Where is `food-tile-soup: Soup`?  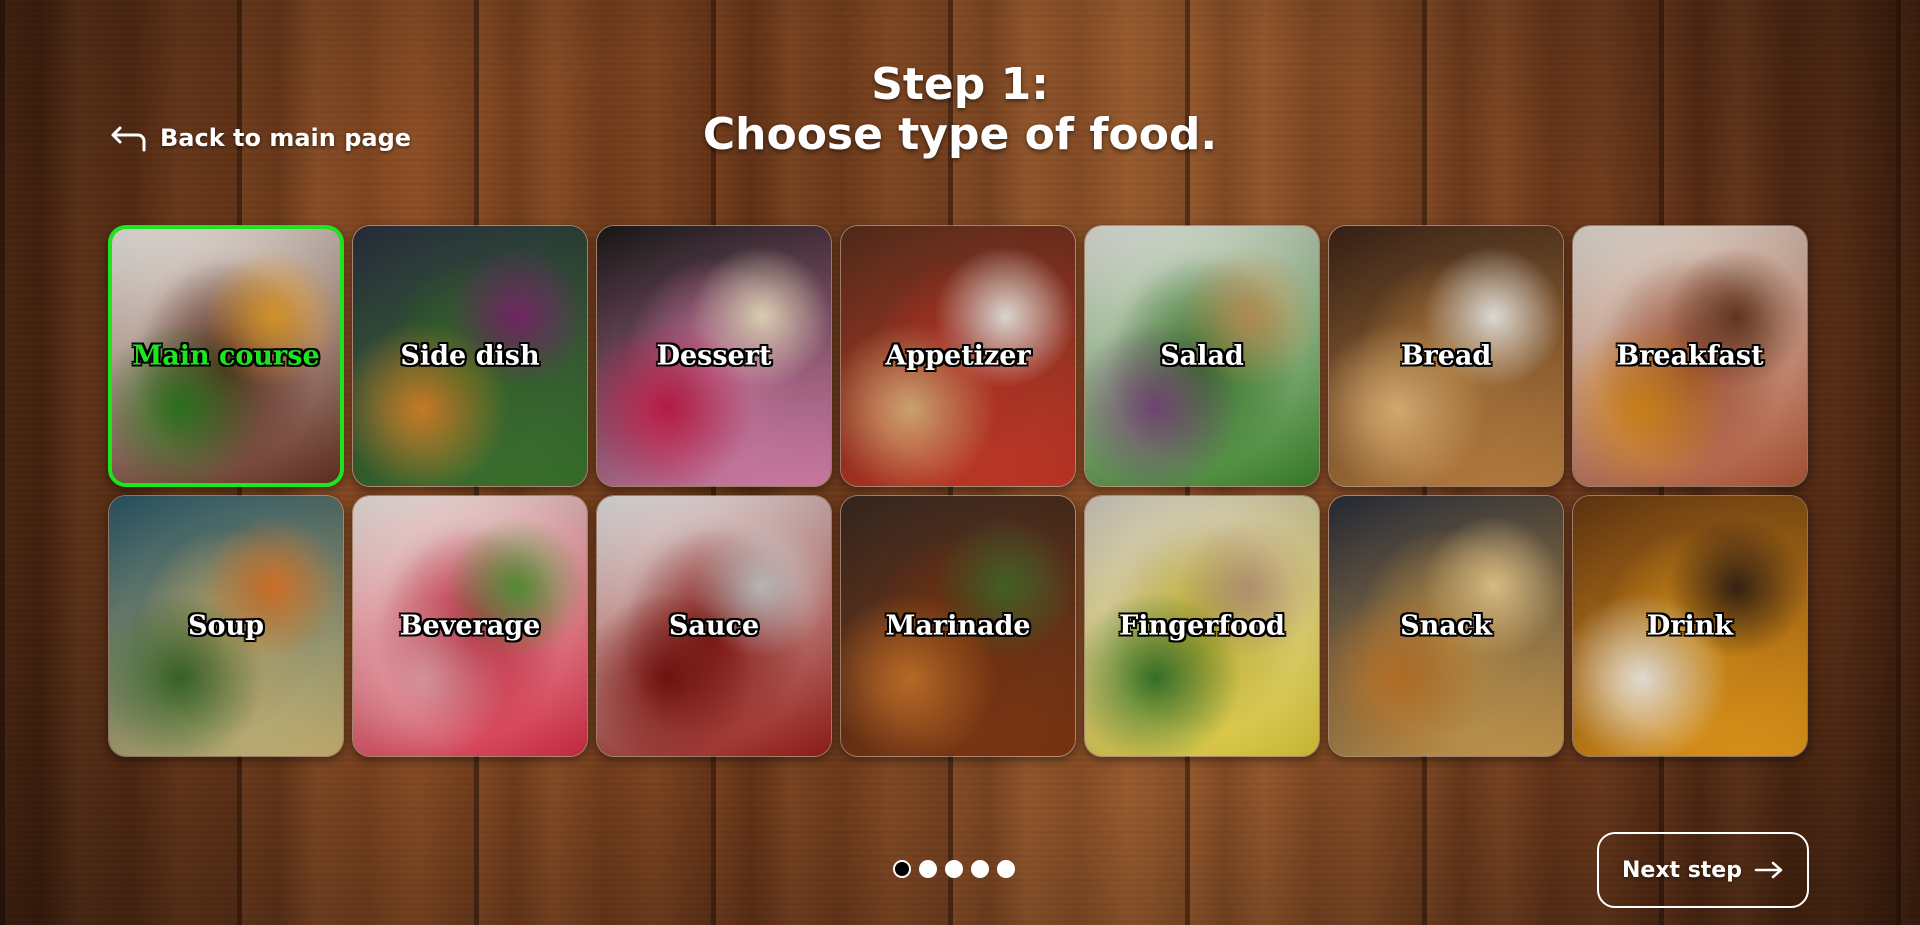
food-tile-soup: Soup is located at coordinates (226, 626).